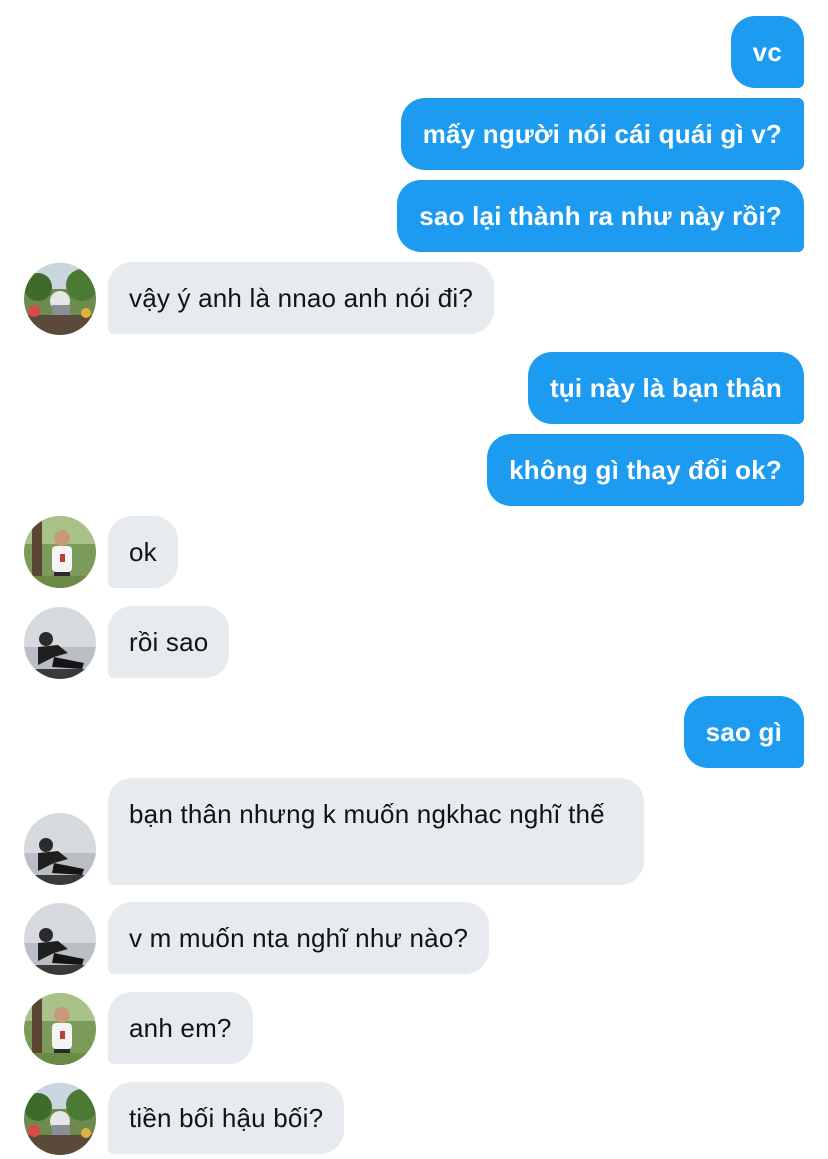 Image resolution: width=828 pixels, height=1159 pixels. What do you see at coordinates (376, 831) in the screenshot?
I see `received-message: bạn thân nhưng k muốn ngkhac nghĩ thế` at bounding box center [376, 831].